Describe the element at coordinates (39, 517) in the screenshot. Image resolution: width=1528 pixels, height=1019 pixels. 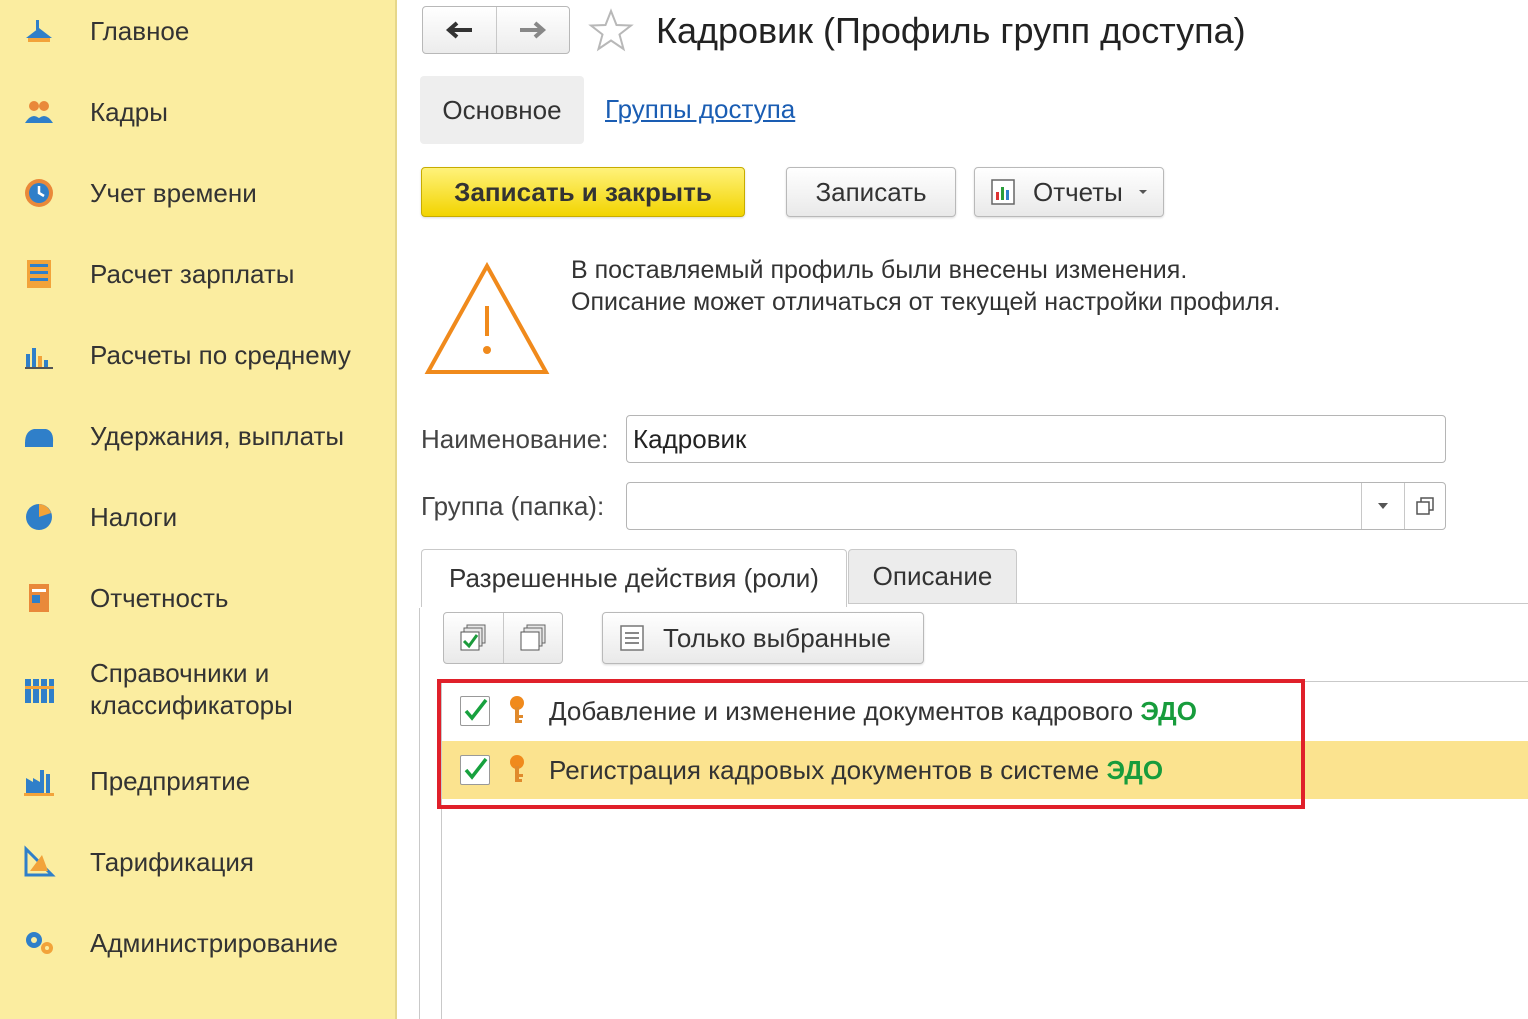
I see `pie-chart-icon` at that location.